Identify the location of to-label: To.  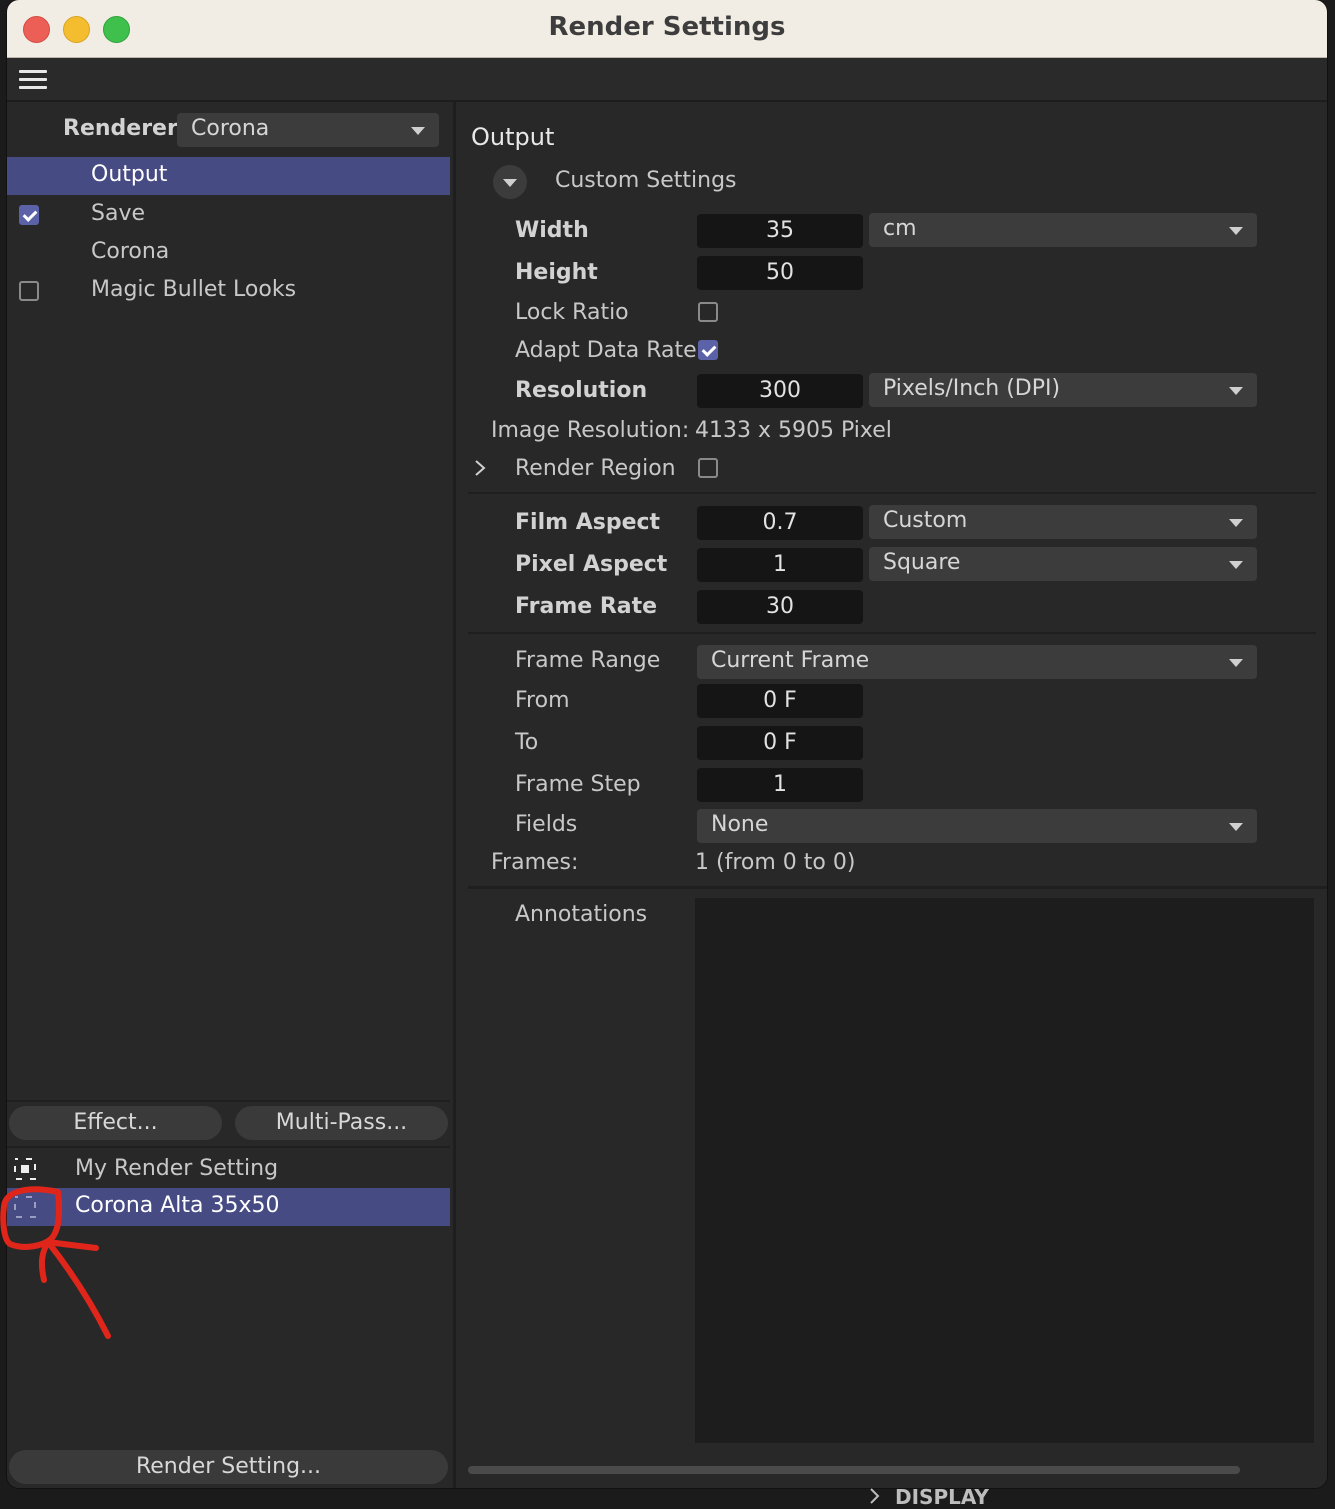
(527, 742).